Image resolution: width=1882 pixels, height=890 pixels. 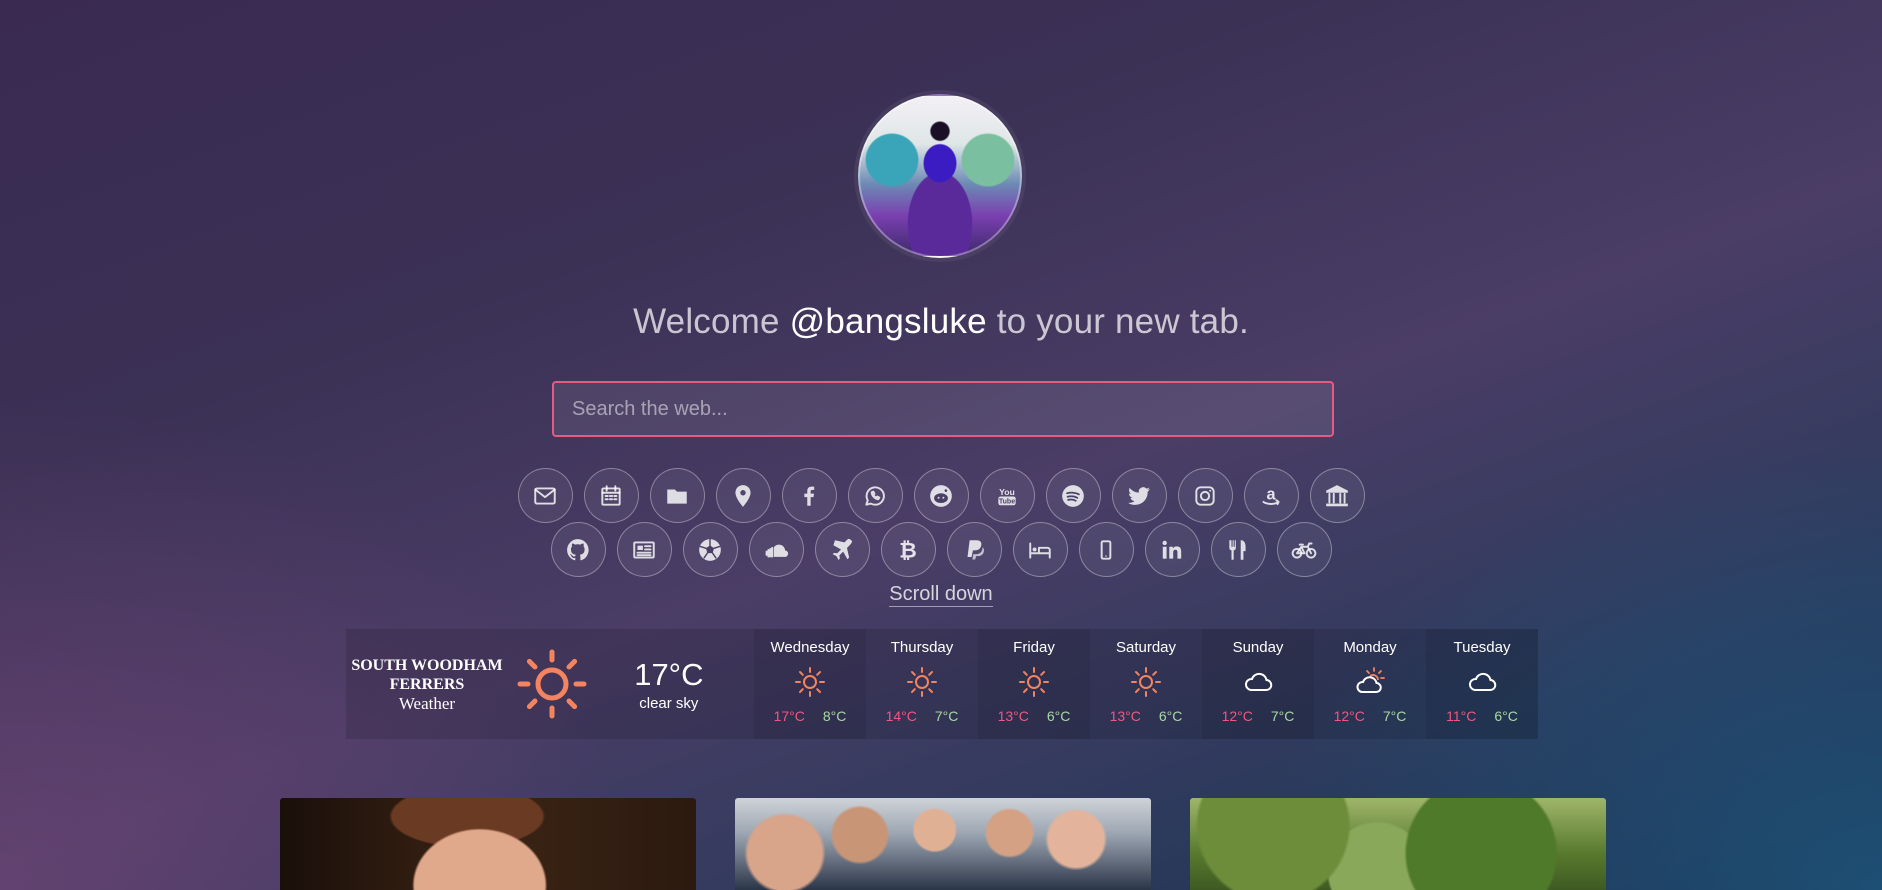 I want to click on forecast-day: Wednesday 17°C 8°C, so click(x=810, y=684).